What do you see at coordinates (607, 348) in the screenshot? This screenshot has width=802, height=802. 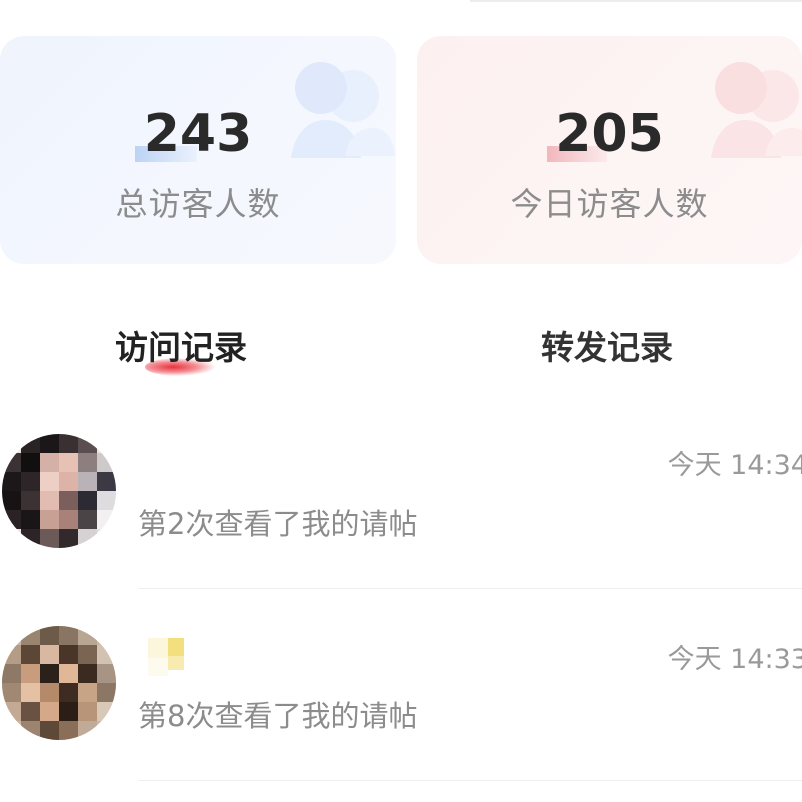 I see `tab-forward-records: 转发记录` at bounding box center [607, 348].